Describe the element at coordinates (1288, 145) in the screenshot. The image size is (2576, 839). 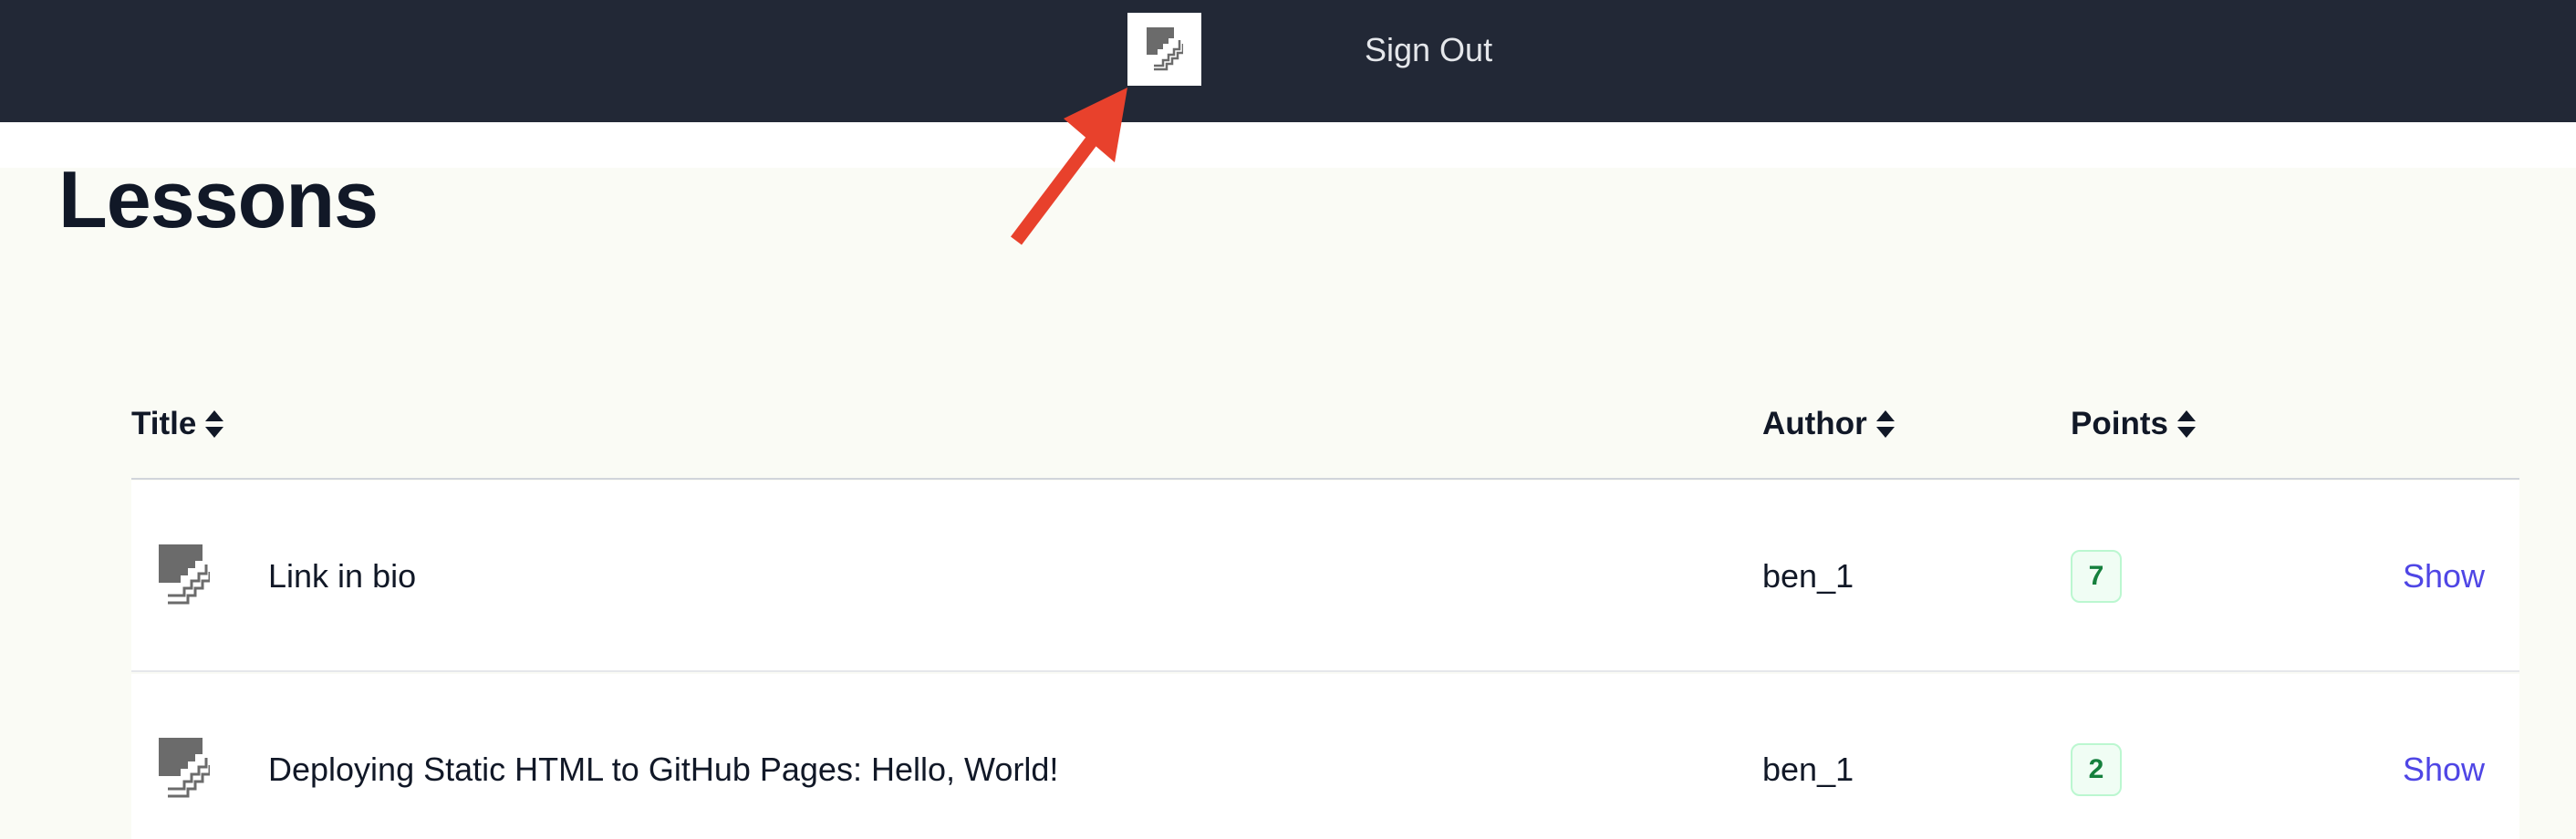
I see `navbar-spacer` at that location.